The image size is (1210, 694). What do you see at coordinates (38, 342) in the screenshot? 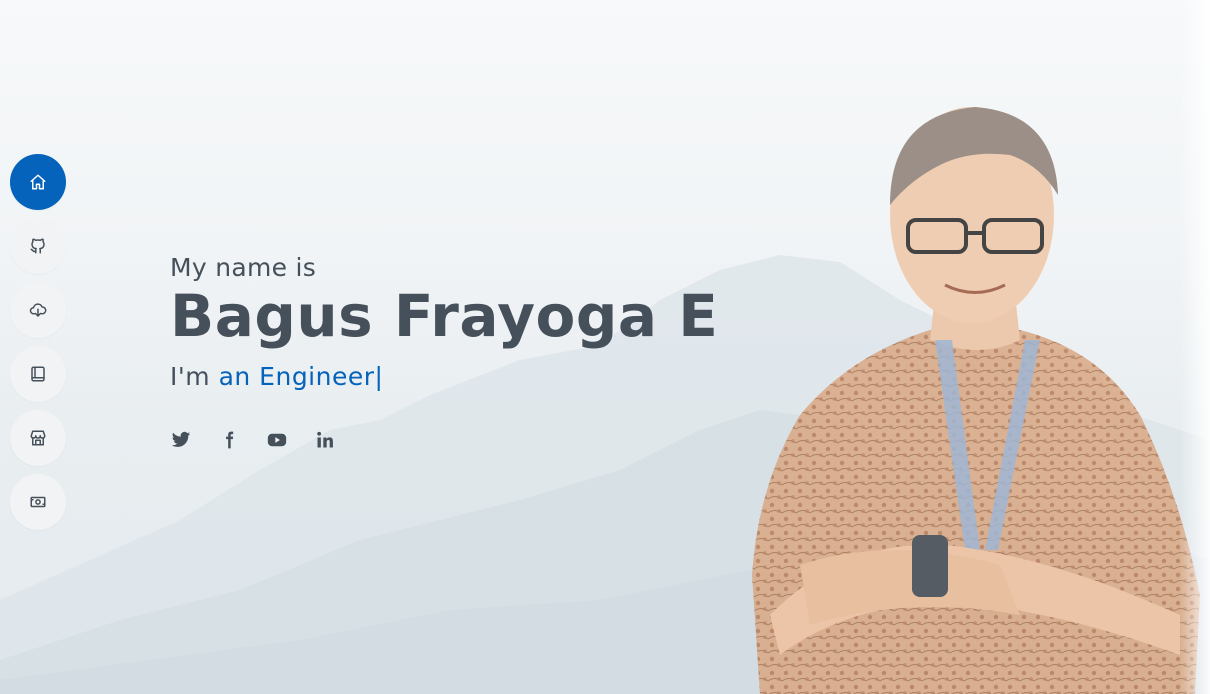
I see `side-nav` at bounding box center [38, 342].